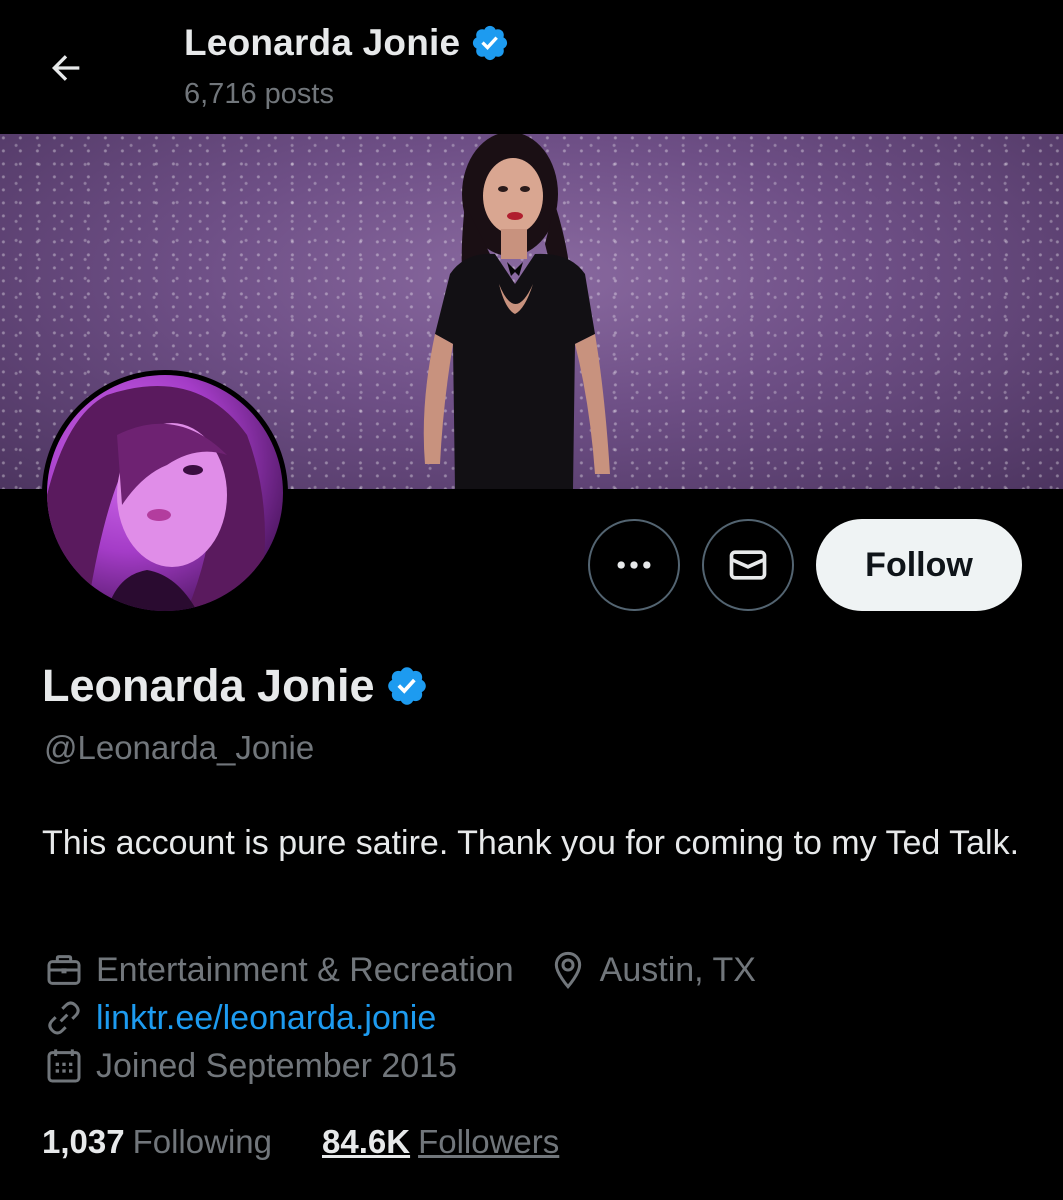 This screenshot has width=1063, height=1200. Describe the element at coordinates (300, 1142) in the screenshot. I see `follow-stats: 1,037 Following 84.6K Followers` at that location.